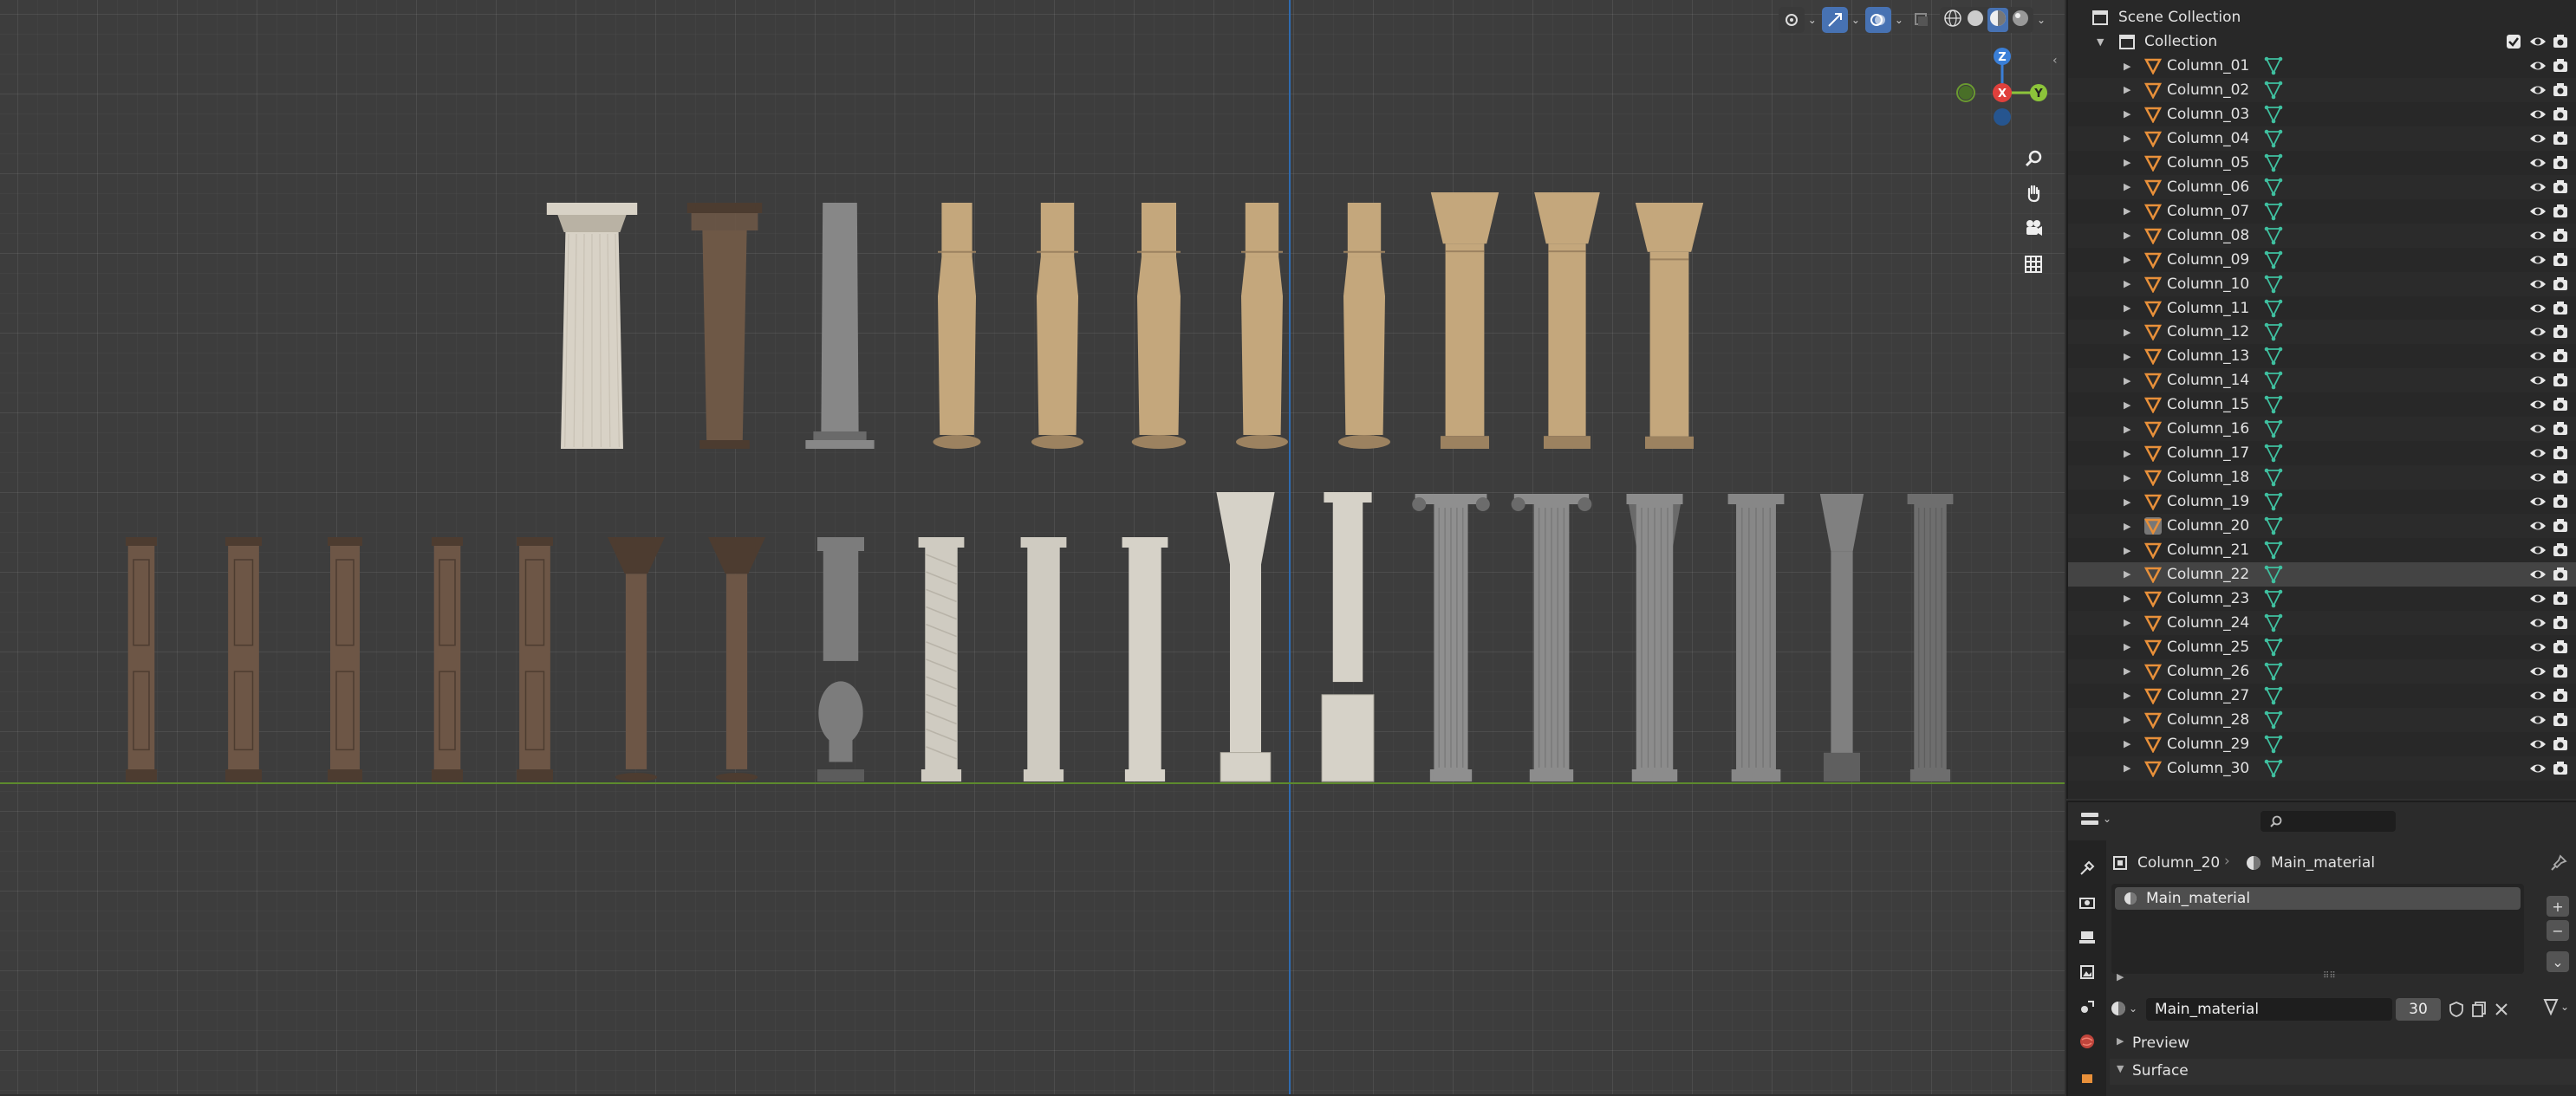 The height and width of the screenshot is (1096, 2576). What do you see at coordinates (2322, 599) in the screenshot?
I see `outliner-item: ▶ Column_23` at bounding box center [2322, 599].